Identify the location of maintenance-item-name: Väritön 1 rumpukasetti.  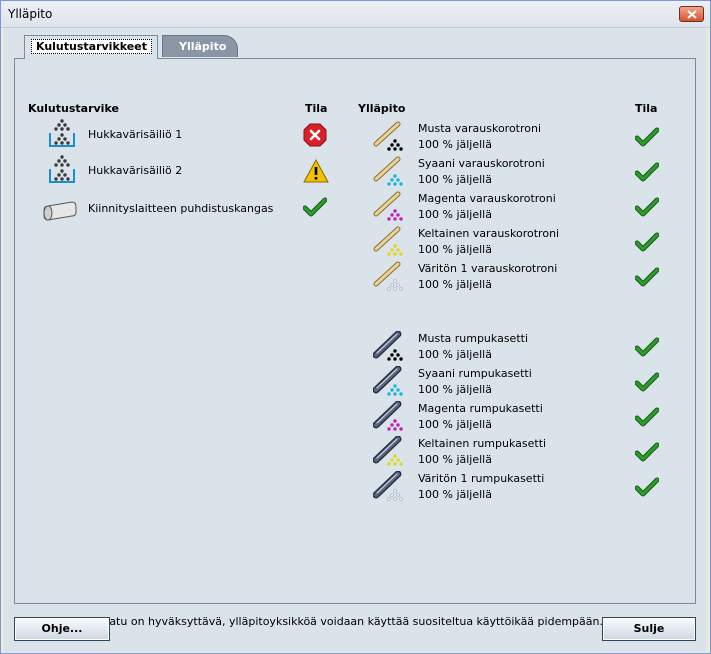
(481, 478).